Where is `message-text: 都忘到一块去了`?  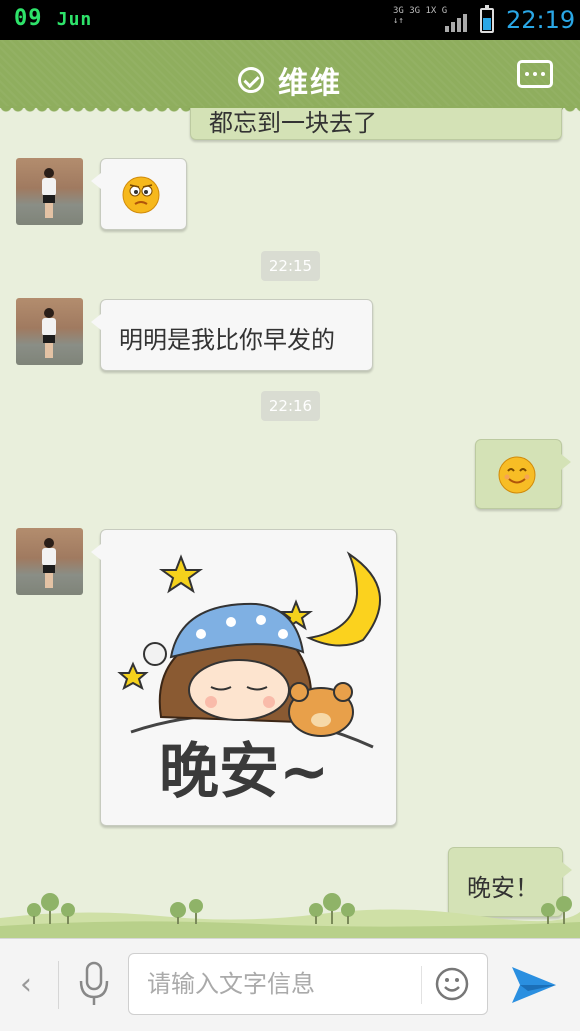 message-text: 都忘到一块去了 is located at coordinates (293, 123).